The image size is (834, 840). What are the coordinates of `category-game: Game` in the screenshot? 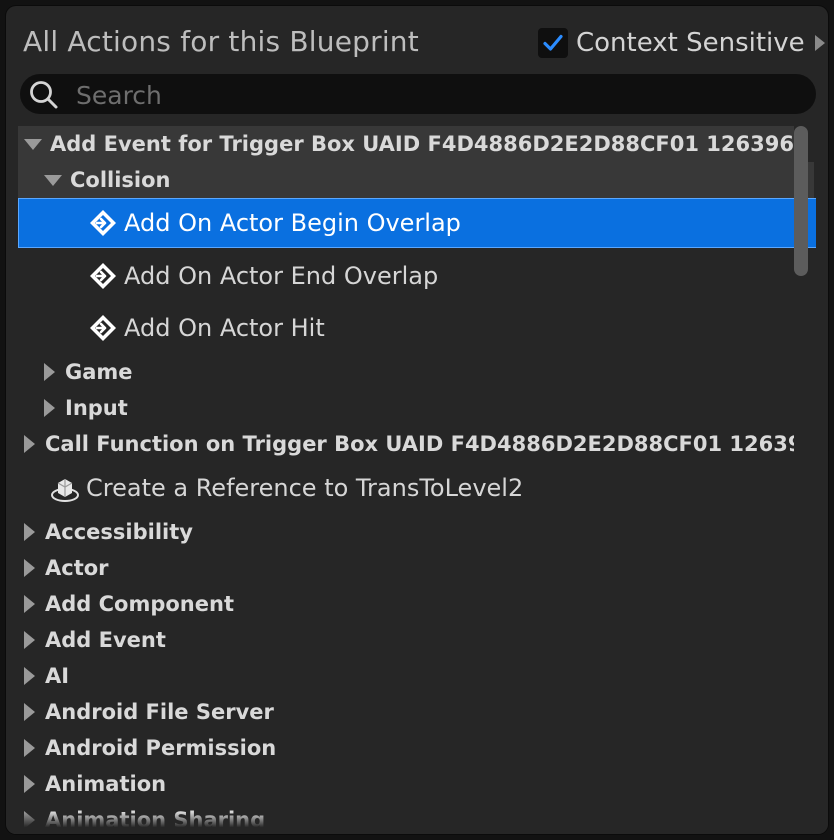 It's located at (416, 372).